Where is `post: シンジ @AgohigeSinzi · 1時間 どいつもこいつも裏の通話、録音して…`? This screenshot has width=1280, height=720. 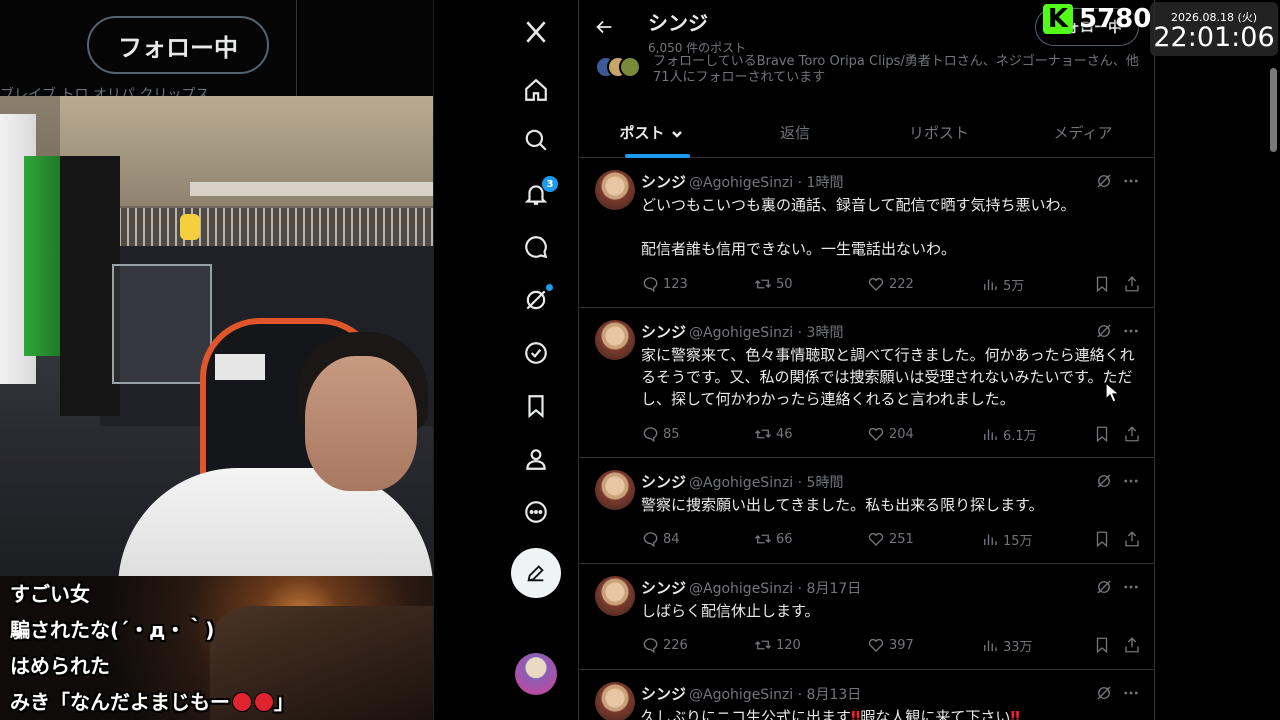 post: シンジ @AgohigeSinzi · 1時間 どいつもこいつも裏の通話、録音して… is located at coordinates (866, 233).